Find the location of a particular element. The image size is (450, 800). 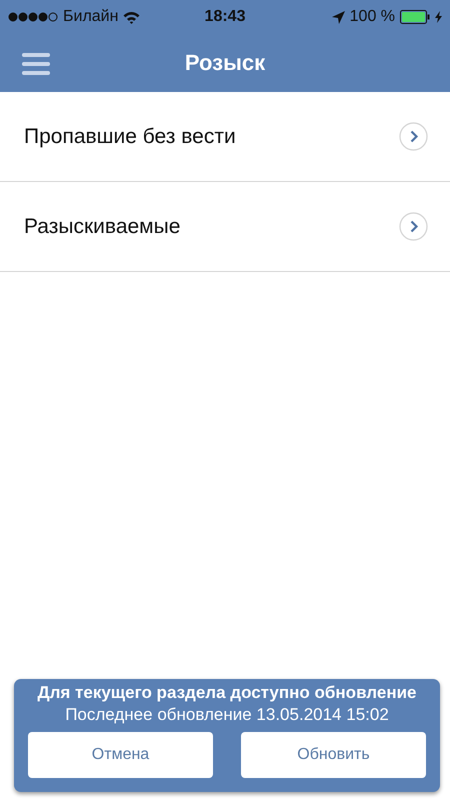

list-item: Пропавшие без вести is located at coordinates (225, 137).